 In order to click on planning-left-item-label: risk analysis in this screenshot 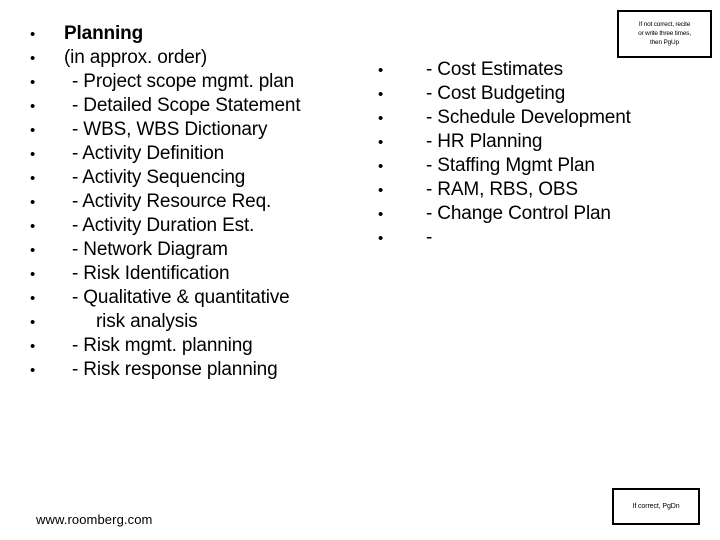, I will do `click(147, 321)`.